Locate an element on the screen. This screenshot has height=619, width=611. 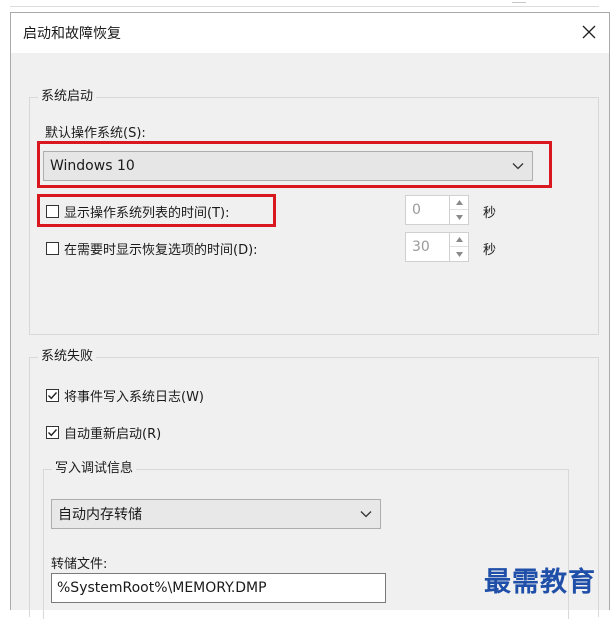
show-recovery-time-value: 30 is located at coordinates (421, 247).